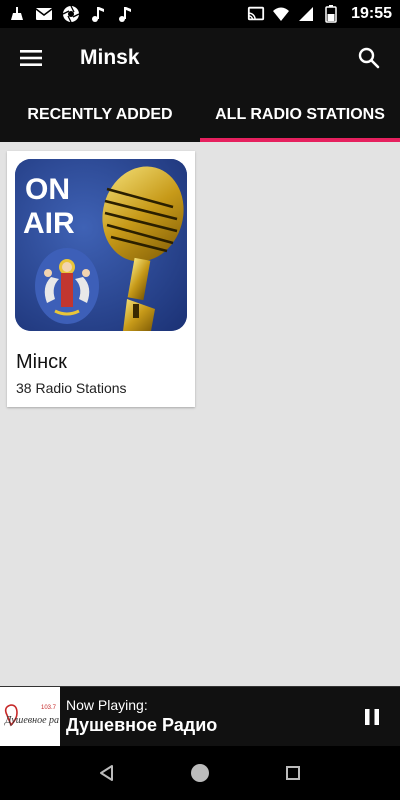 This screenshot has width=400, height=800. What do you see at coordinates (331, 14) in the screenshot?
I see `battery-icon` at bounding box center [331, 14].